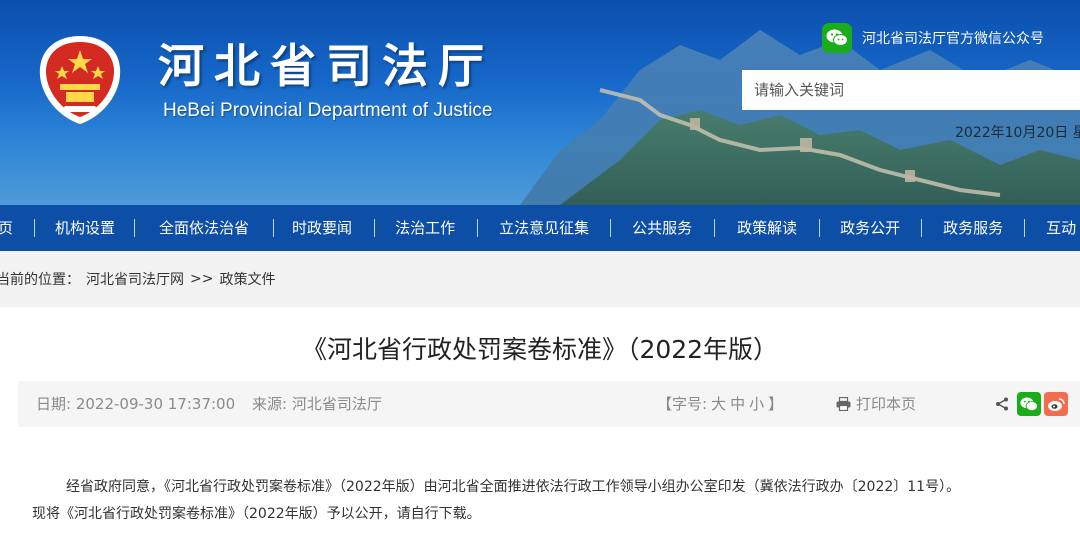 The height and width of the screenshot is (536, 1080). What do you see at coordinates (256, 514) in the screenshot?
I see `article-paragraph-line-2: 现将《河北省行政处罚案卷标准》（2022年版）予以公开，请自行下载。` at bounding box center [256, 514].